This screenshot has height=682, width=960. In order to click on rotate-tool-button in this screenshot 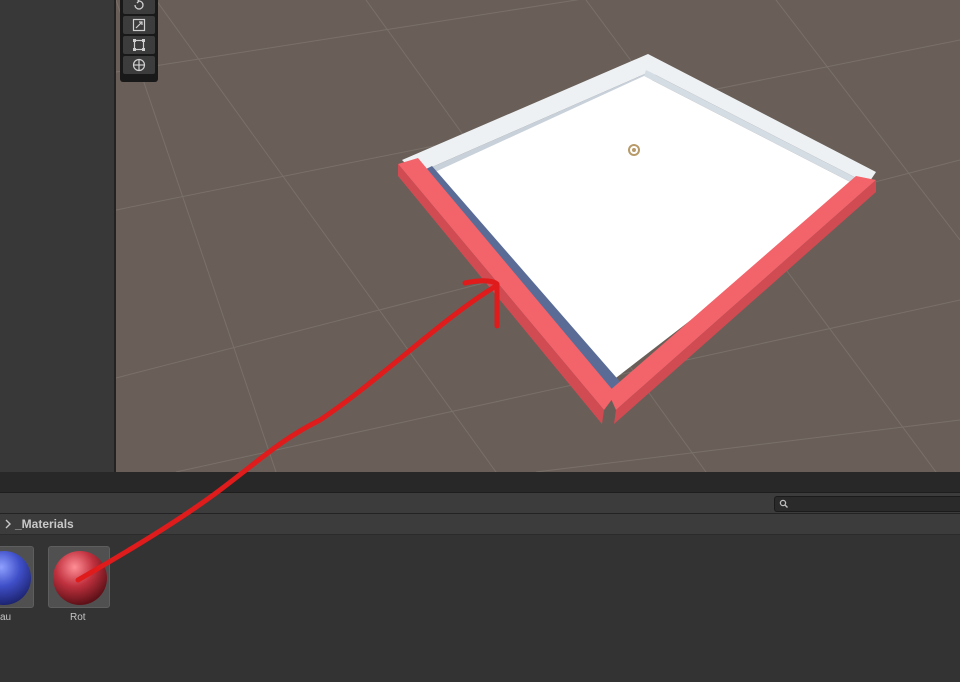, I will do `click(139, 7)`.